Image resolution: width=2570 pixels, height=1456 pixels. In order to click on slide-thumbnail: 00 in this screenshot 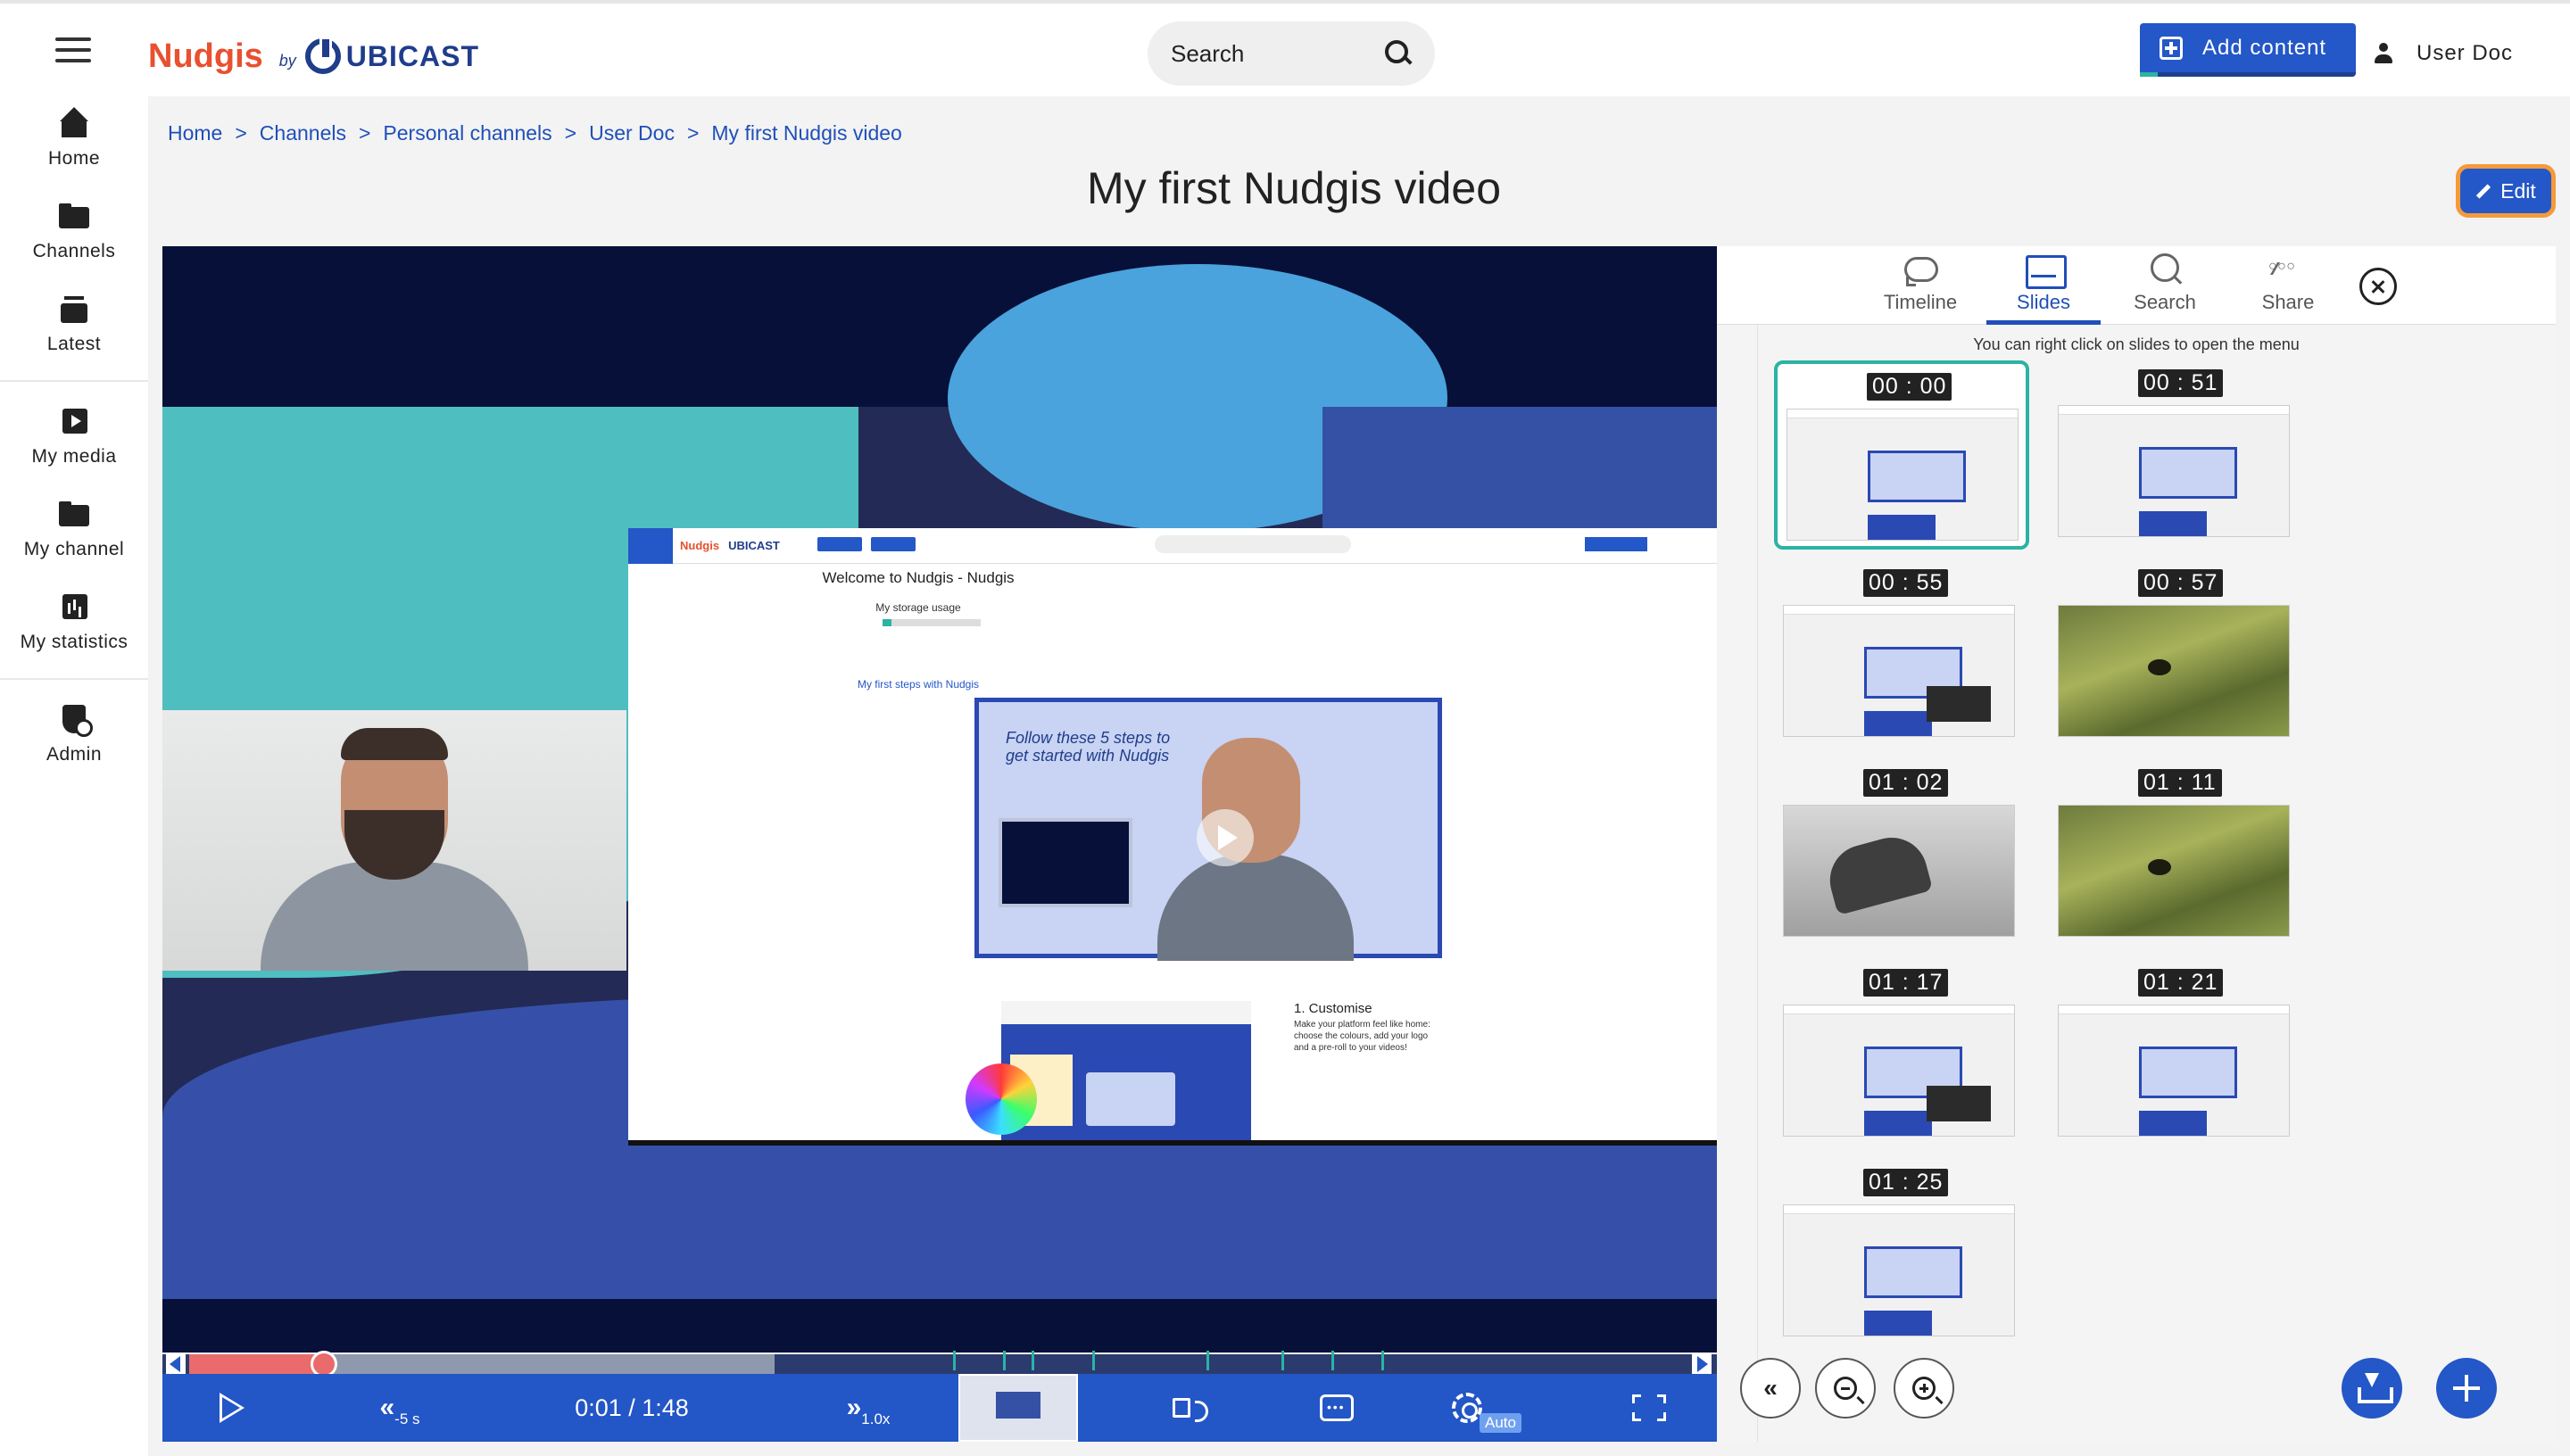, I will do `click(1901, 455)`.